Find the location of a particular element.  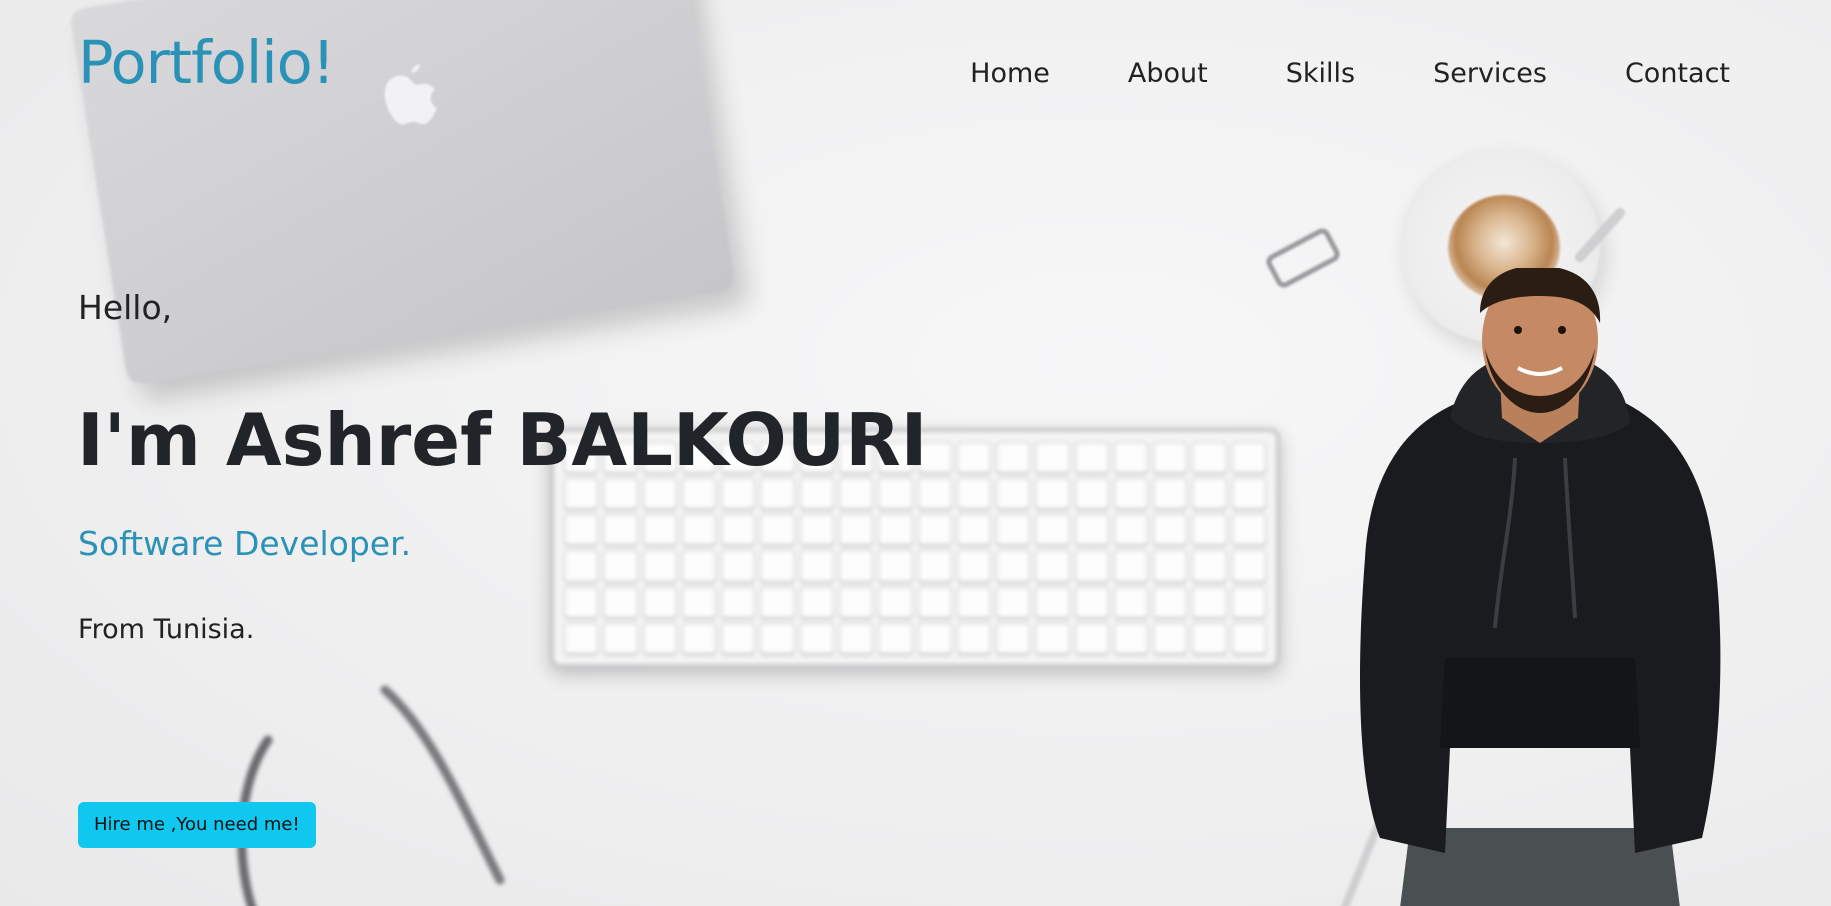

nav-skills: Skills is located at coordinates (1320, 73).